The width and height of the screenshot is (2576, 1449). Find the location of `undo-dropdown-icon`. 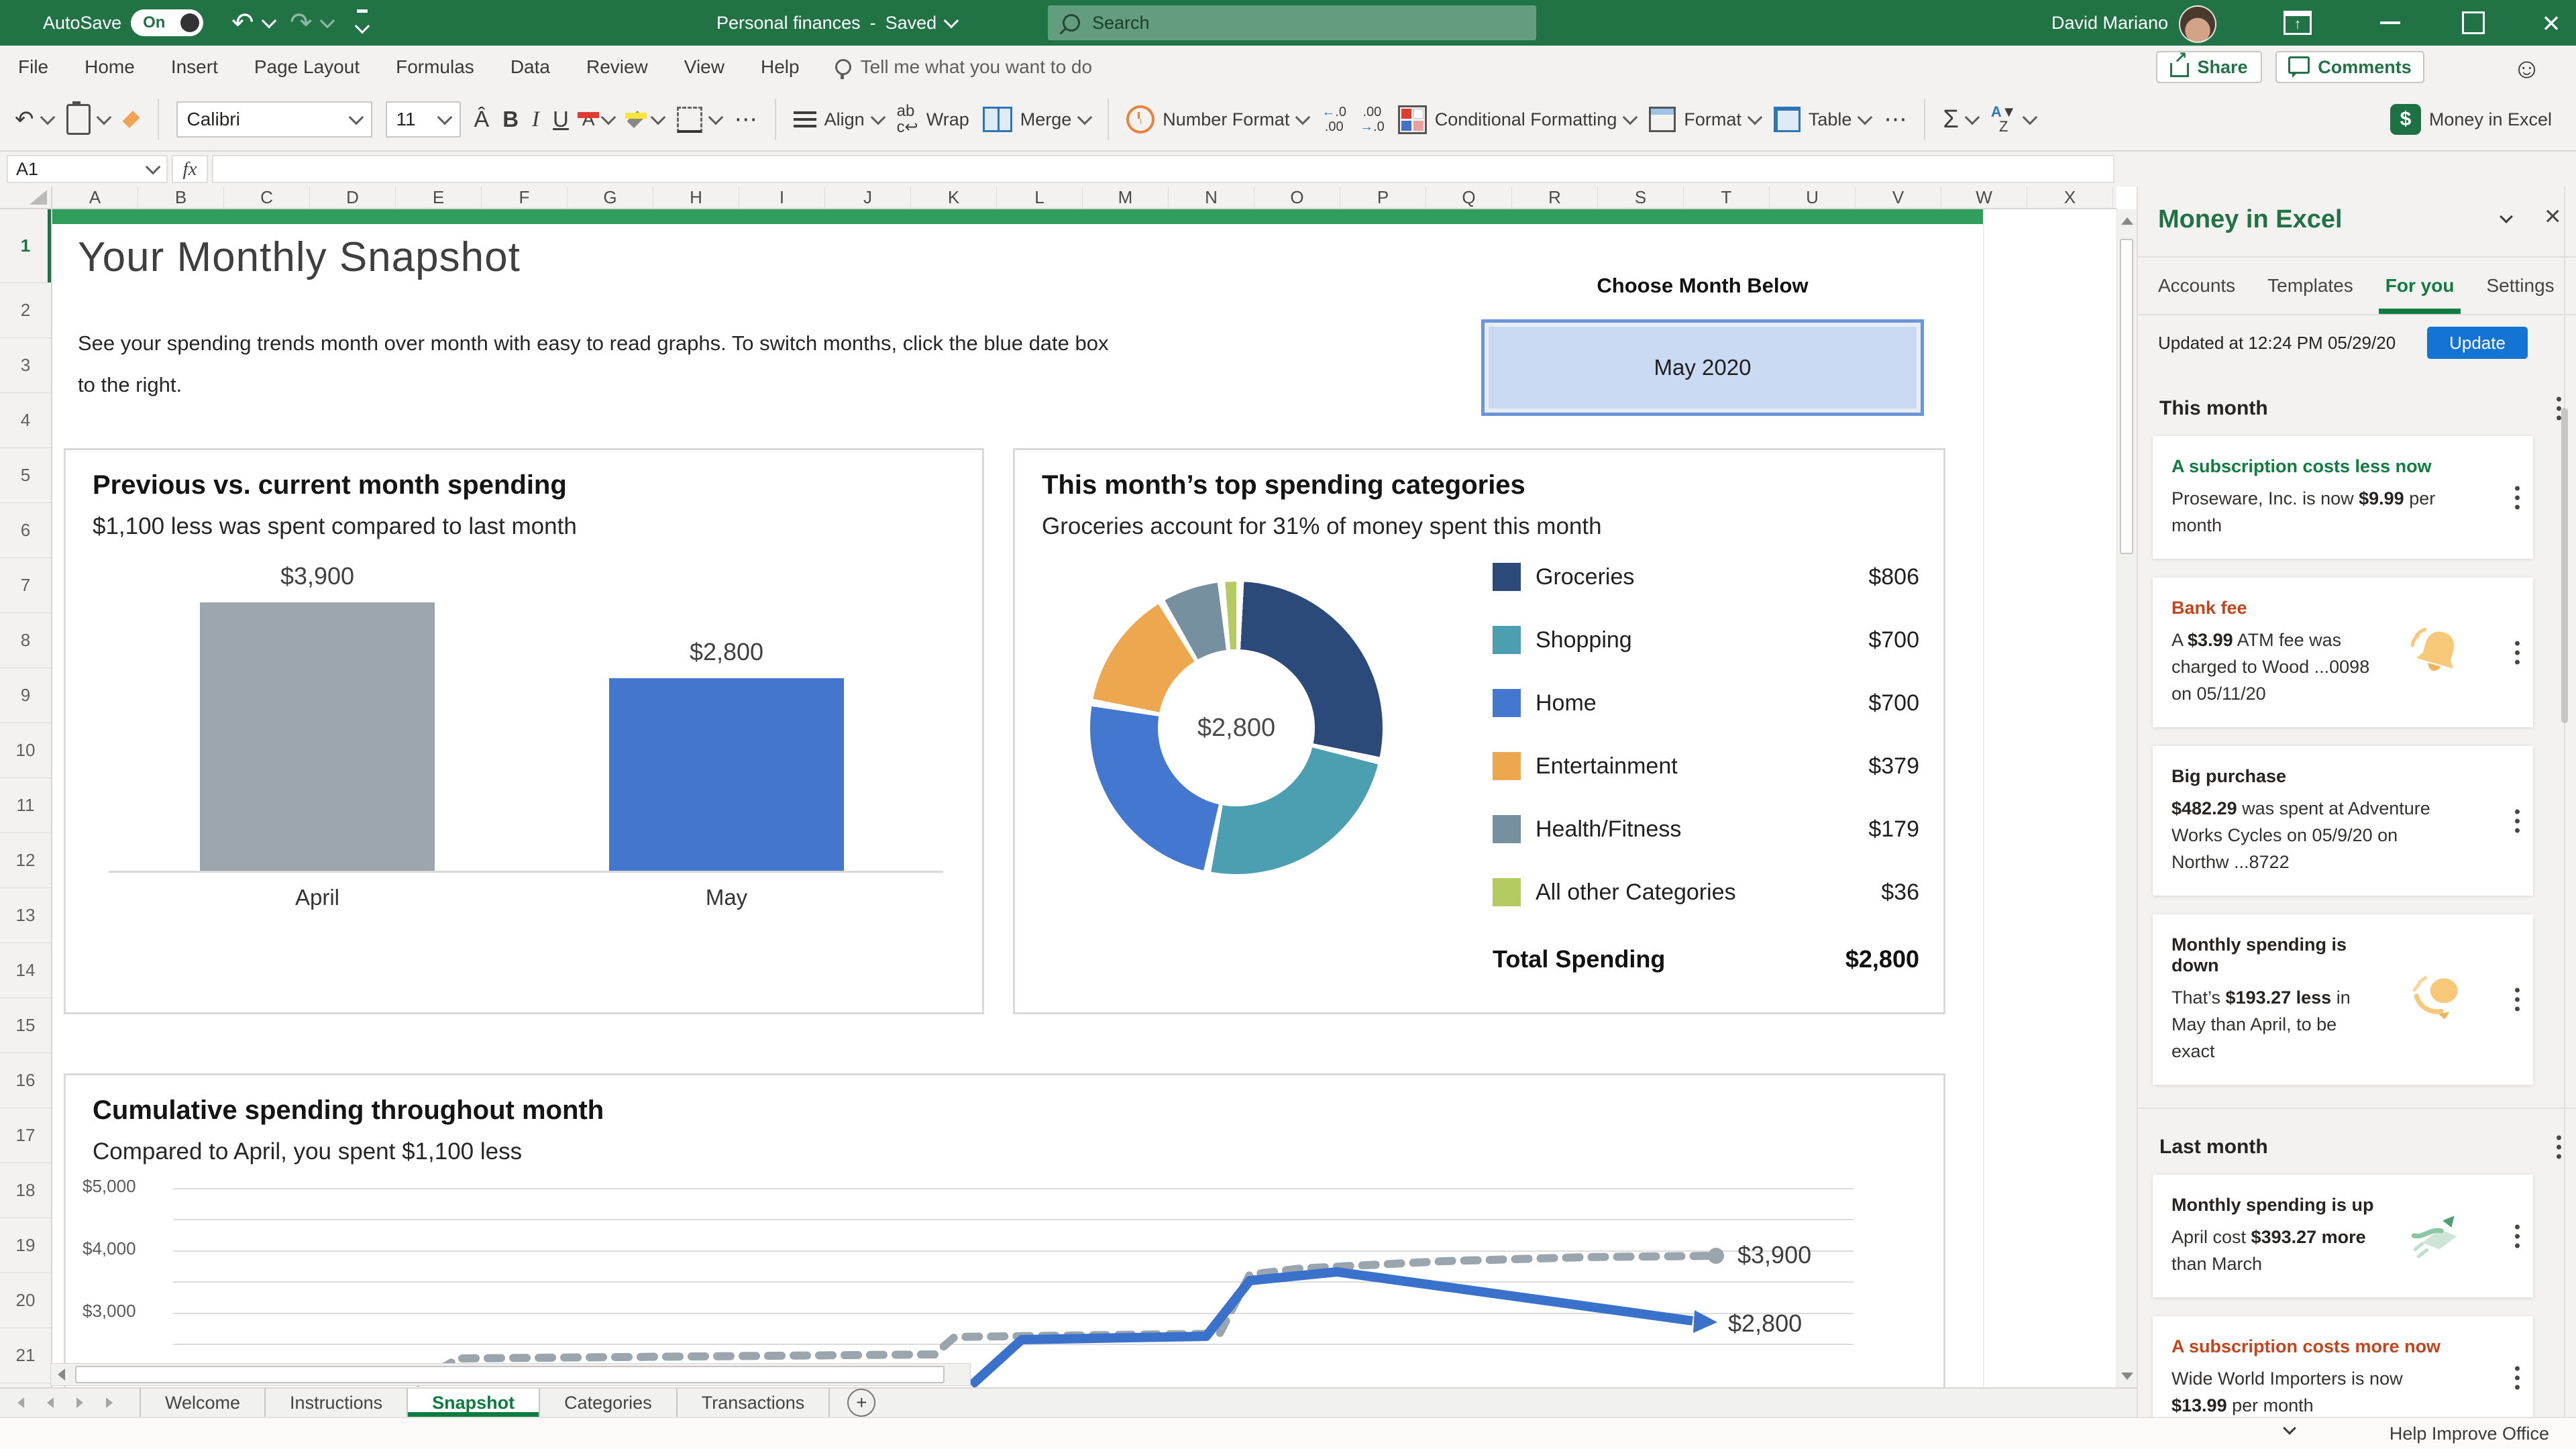

undo-dropdown-icon is located at coordinates (268, 21).